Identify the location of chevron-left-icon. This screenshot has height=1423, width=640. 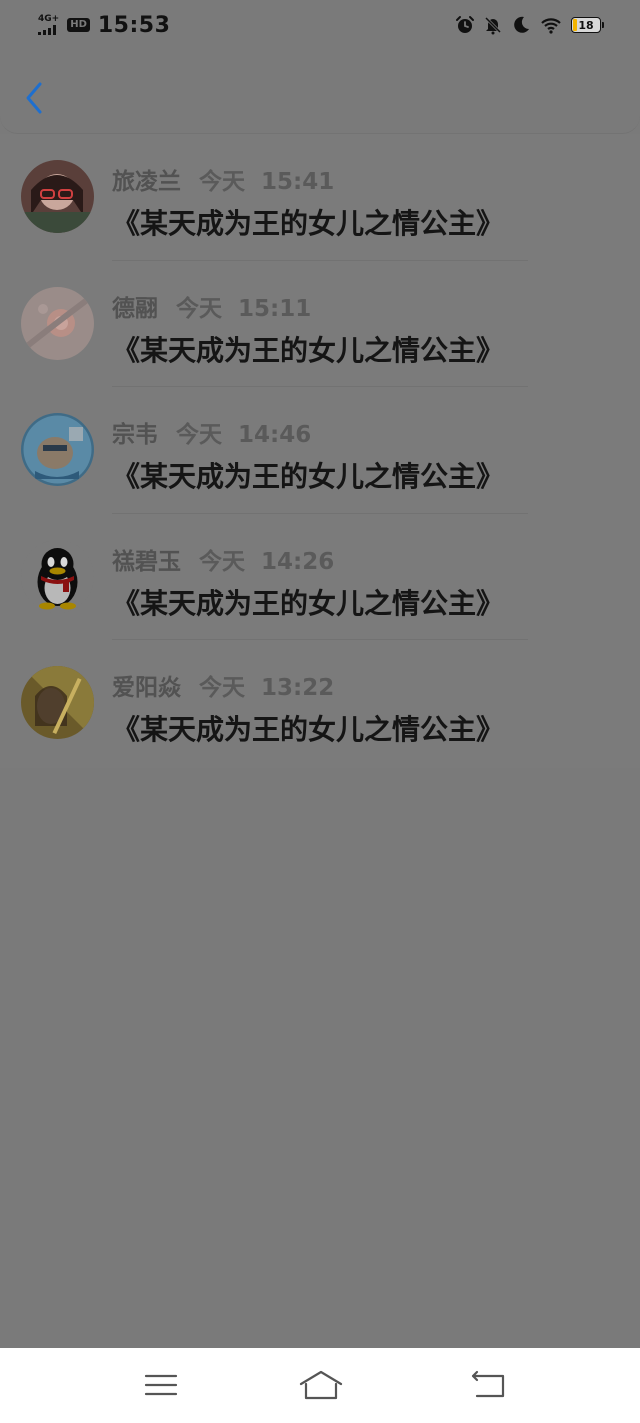
(34, 98).